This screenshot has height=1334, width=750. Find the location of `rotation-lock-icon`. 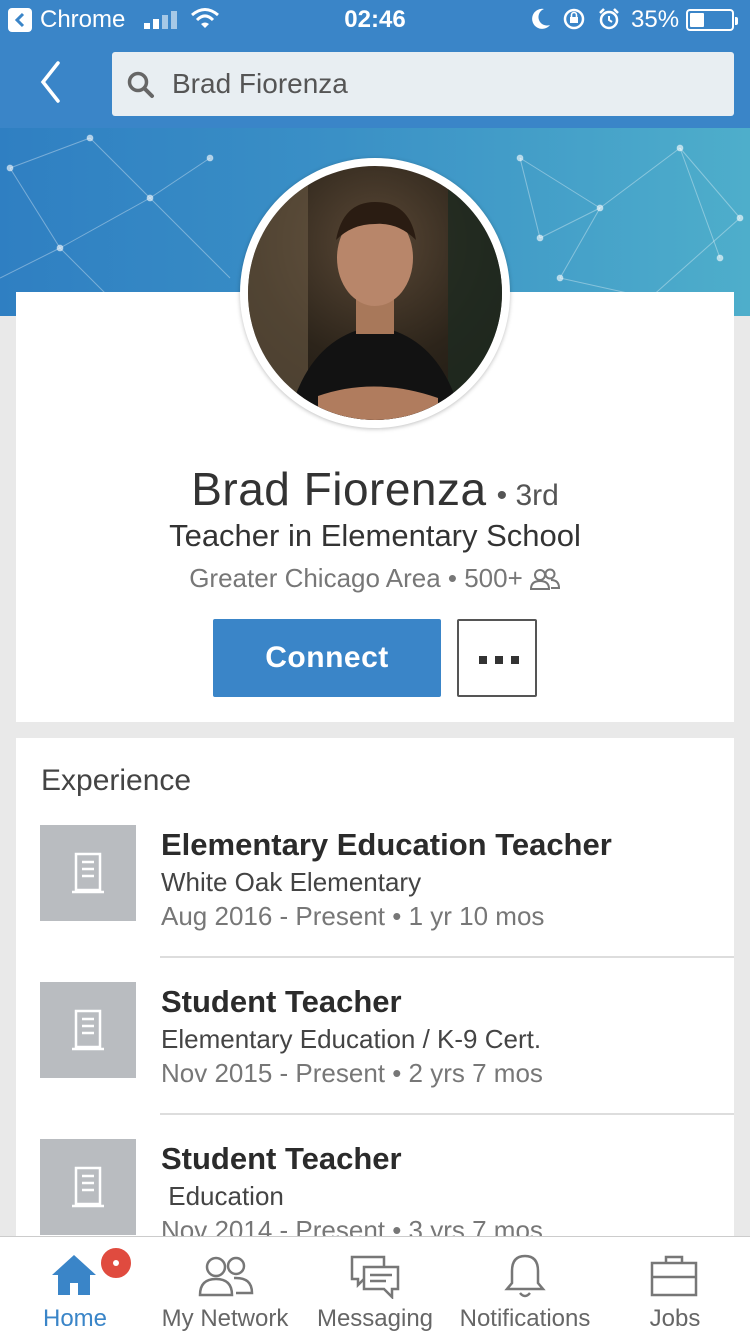

rotation-lock-icon is located at coordinates (574, 19).